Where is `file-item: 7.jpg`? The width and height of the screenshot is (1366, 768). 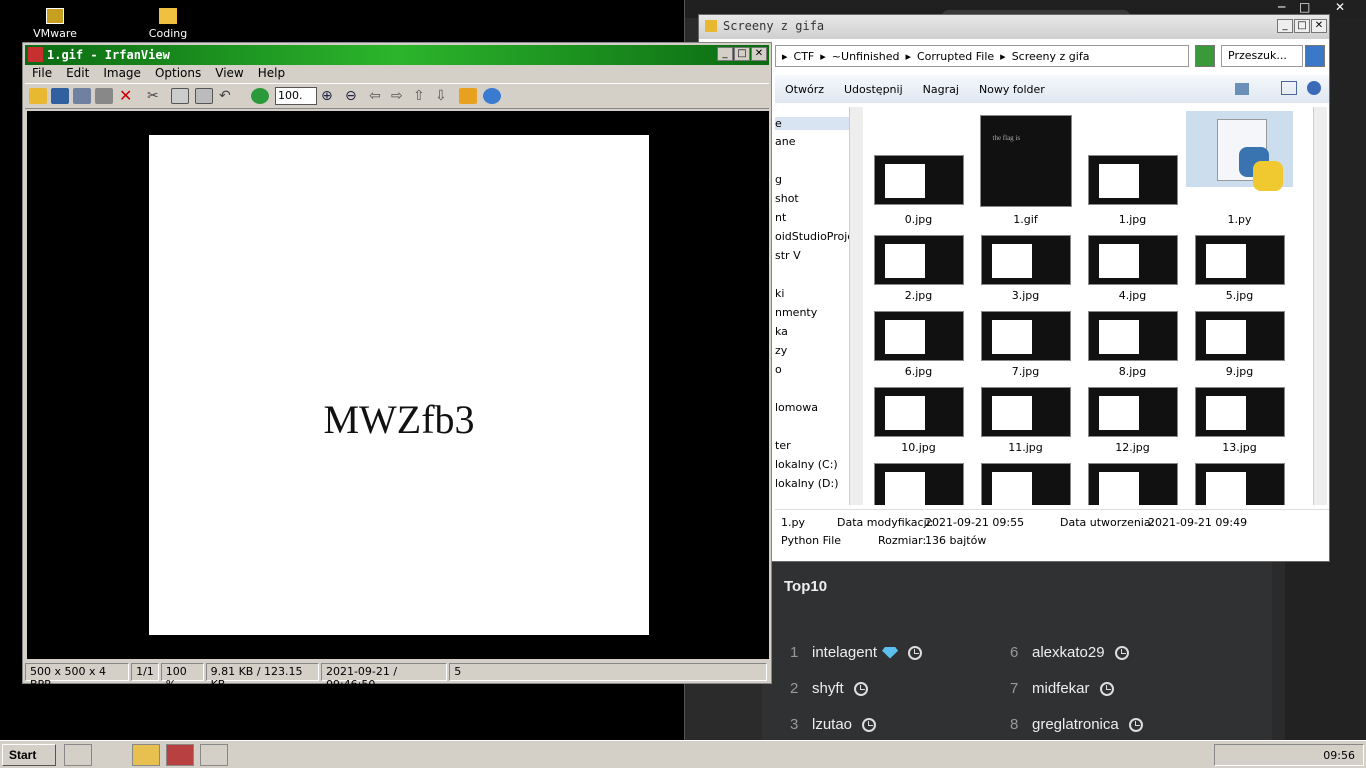 file-item: 7.jpg is located at coordinates (1025, 345).